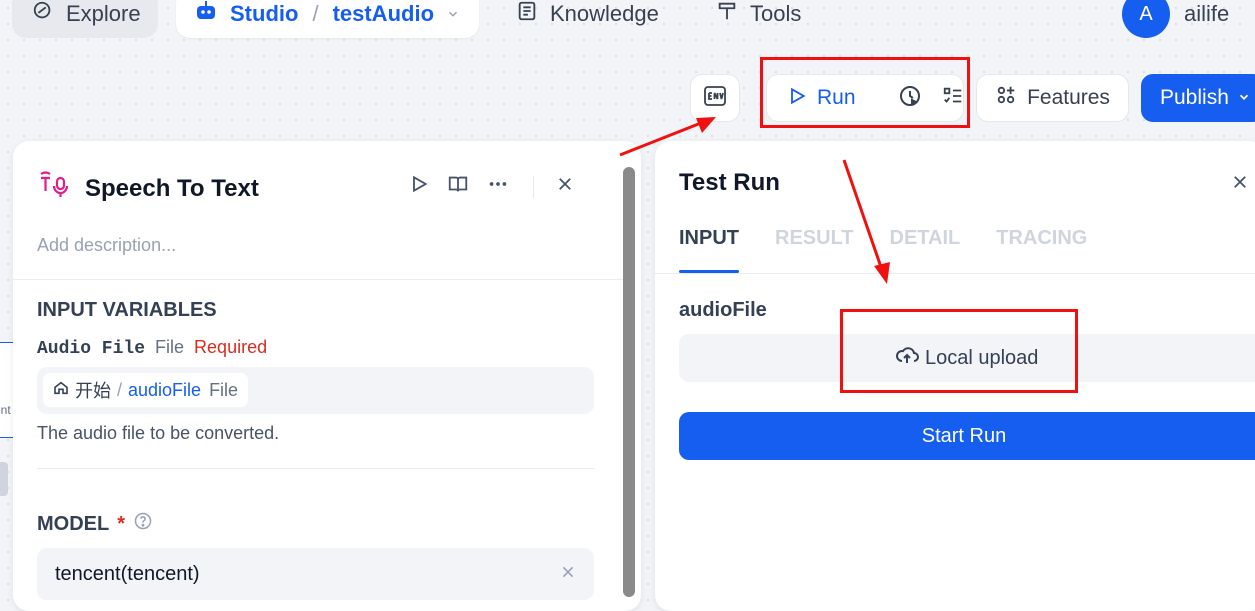  What do you see at coordinates (967, 436) in the screenshot?
I see `start-run-button: Start Run` at bounding box center [967, 436].